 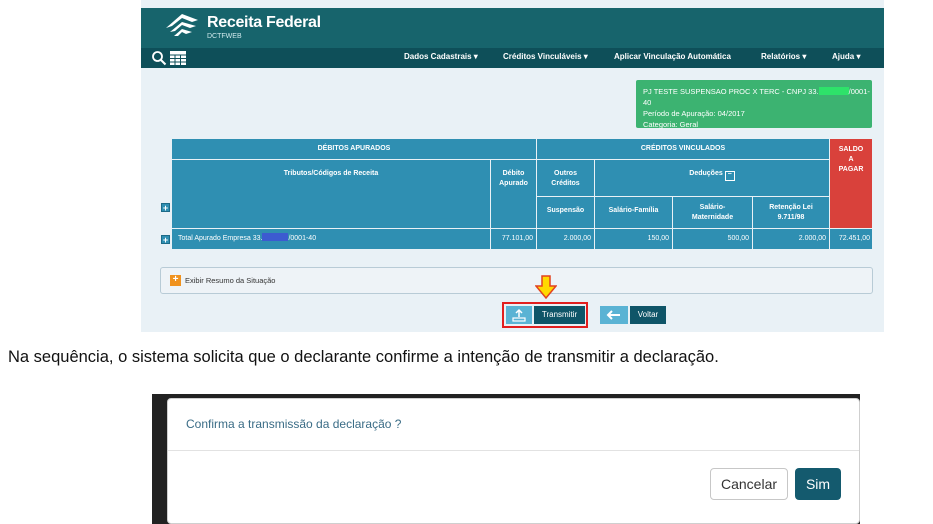 I want to click on total-saldo: 72.451,00, so click(x=851, y=239).